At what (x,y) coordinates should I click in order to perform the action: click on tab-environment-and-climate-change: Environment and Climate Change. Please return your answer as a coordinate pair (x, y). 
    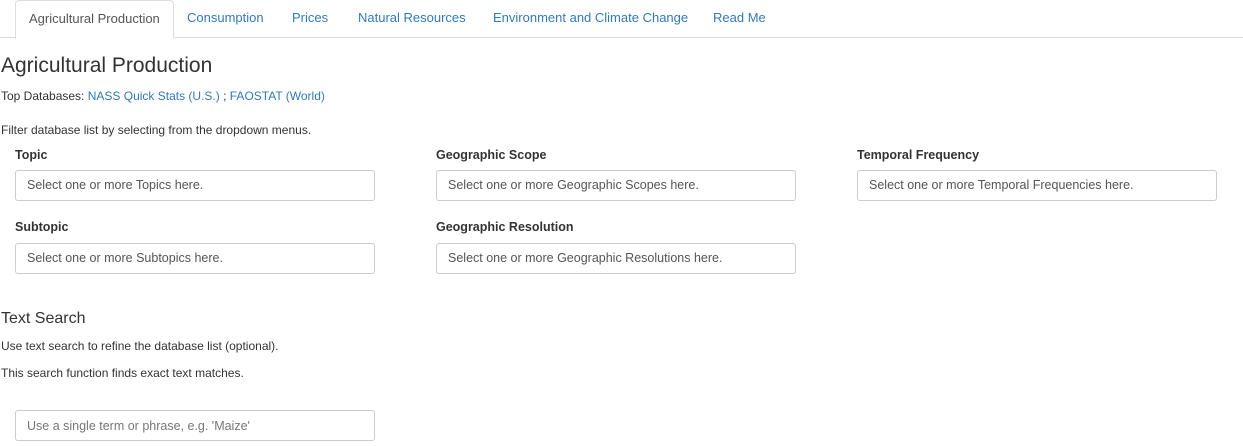
    Looking at the image, I should click on (590, 19).